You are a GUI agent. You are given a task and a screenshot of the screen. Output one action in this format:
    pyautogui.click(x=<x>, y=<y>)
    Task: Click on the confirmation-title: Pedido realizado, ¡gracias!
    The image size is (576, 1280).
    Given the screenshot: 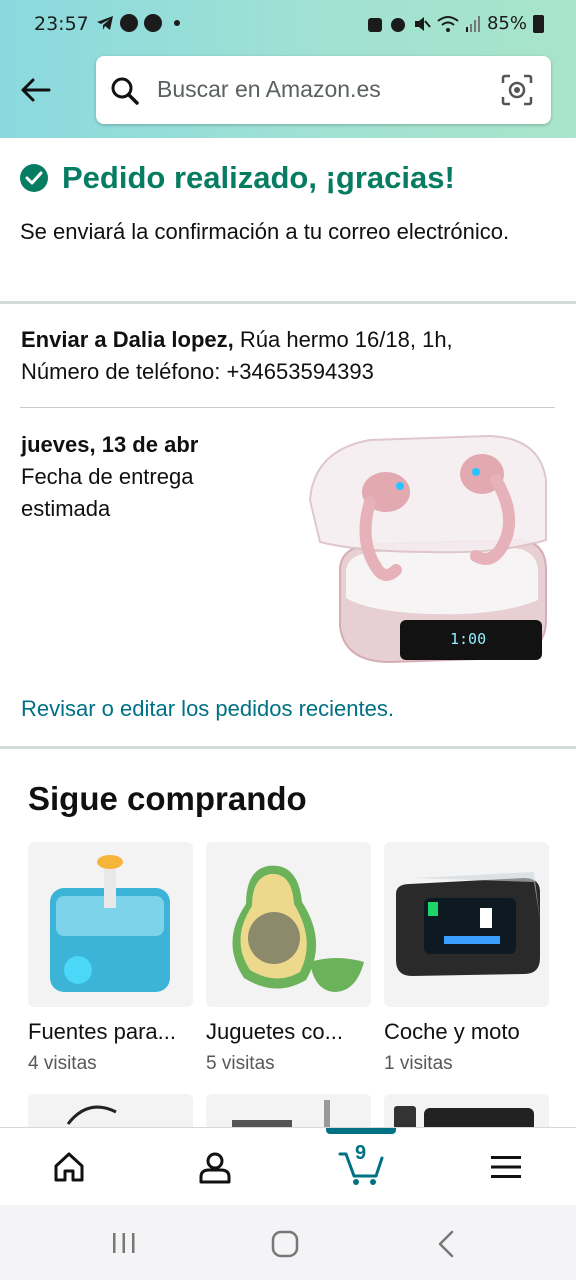 What is the action you would take?
    pyautogui.click(x=258, y=177)
    